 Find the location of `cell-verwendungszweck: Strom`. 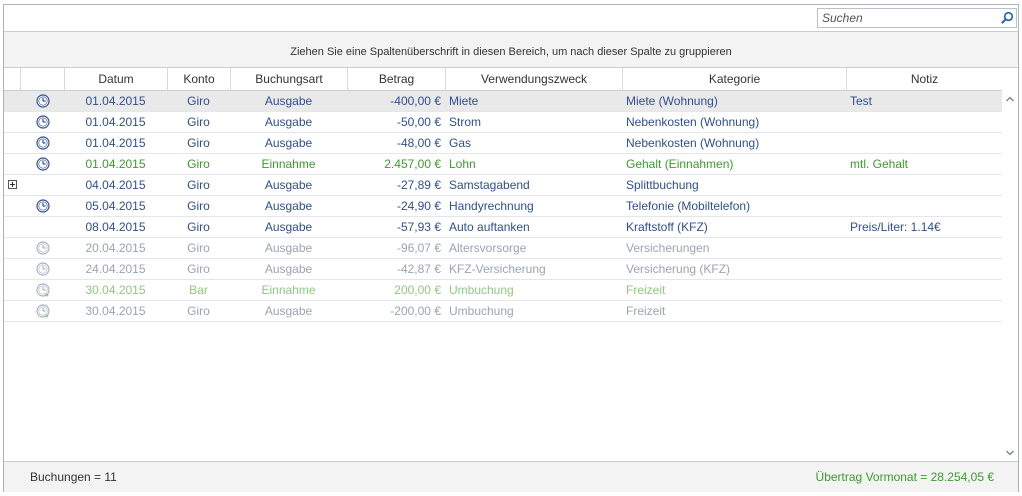

cell-verwendungszweck: Strom is located at coordinates (465, 122).